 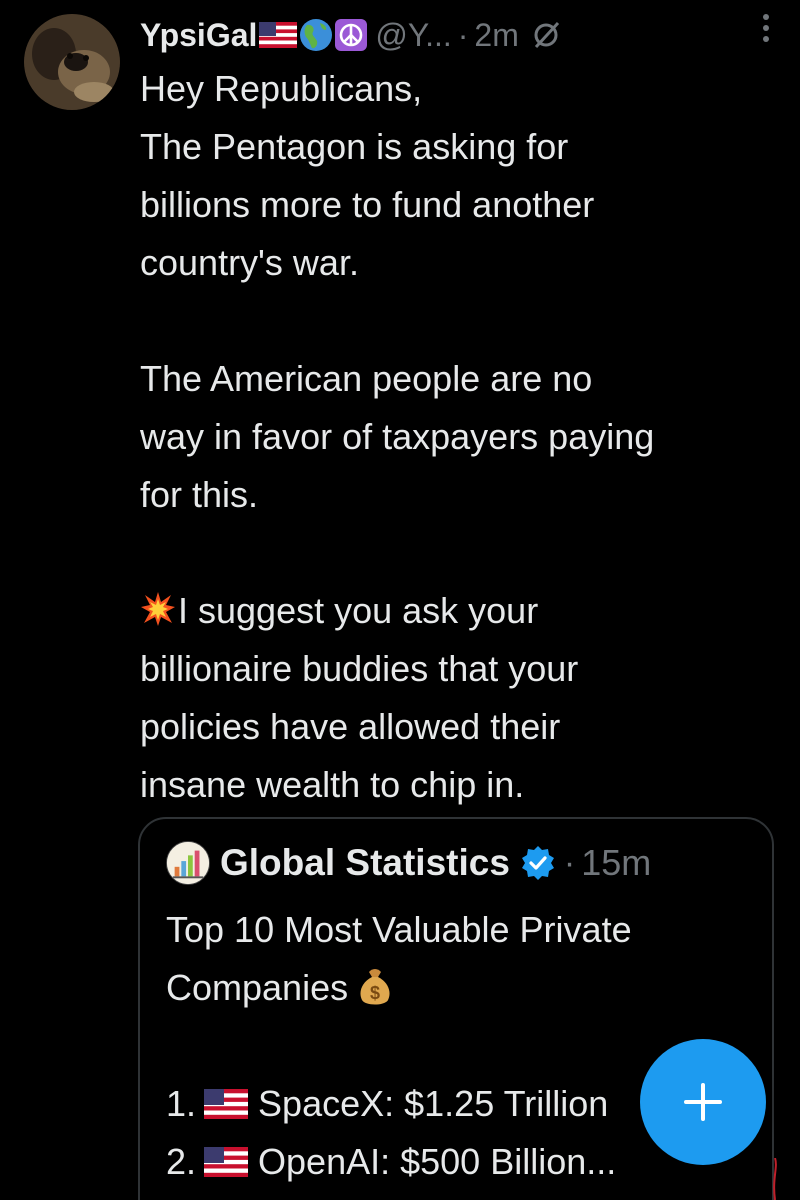 I want to click on quoted-author-avatar, so click(x=188, y=863).